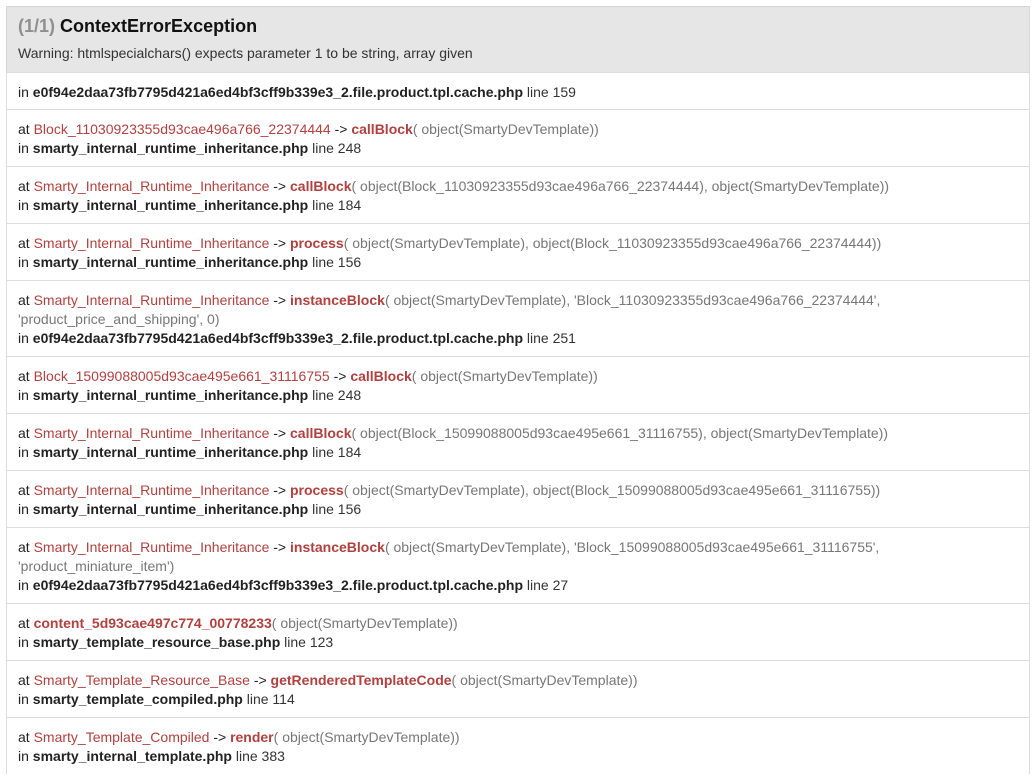 The width and height of the screenshot is (1033, 778). I want to click on line-number: line 383, so click(260, 756).